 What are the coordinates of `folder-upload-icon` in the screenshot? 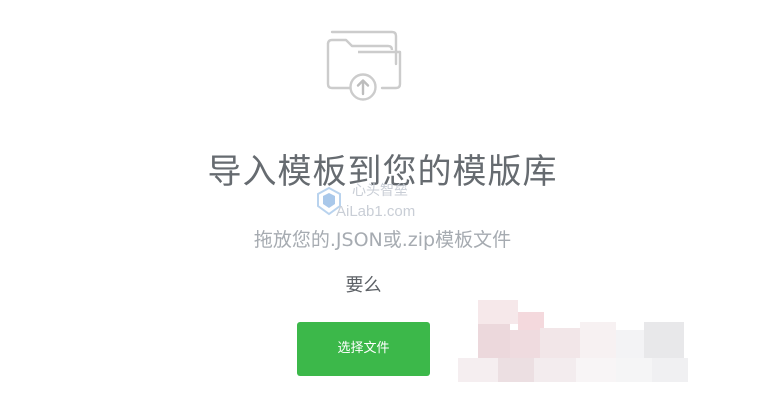 It's located at (363, 64).